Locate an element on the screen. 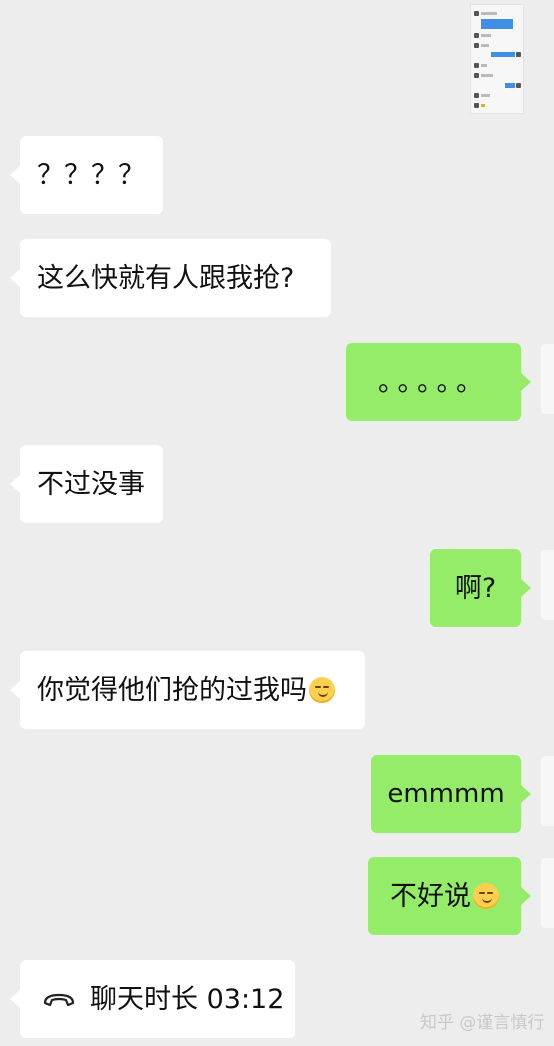  message-text: 啊? is located at coordinates (475, 588).